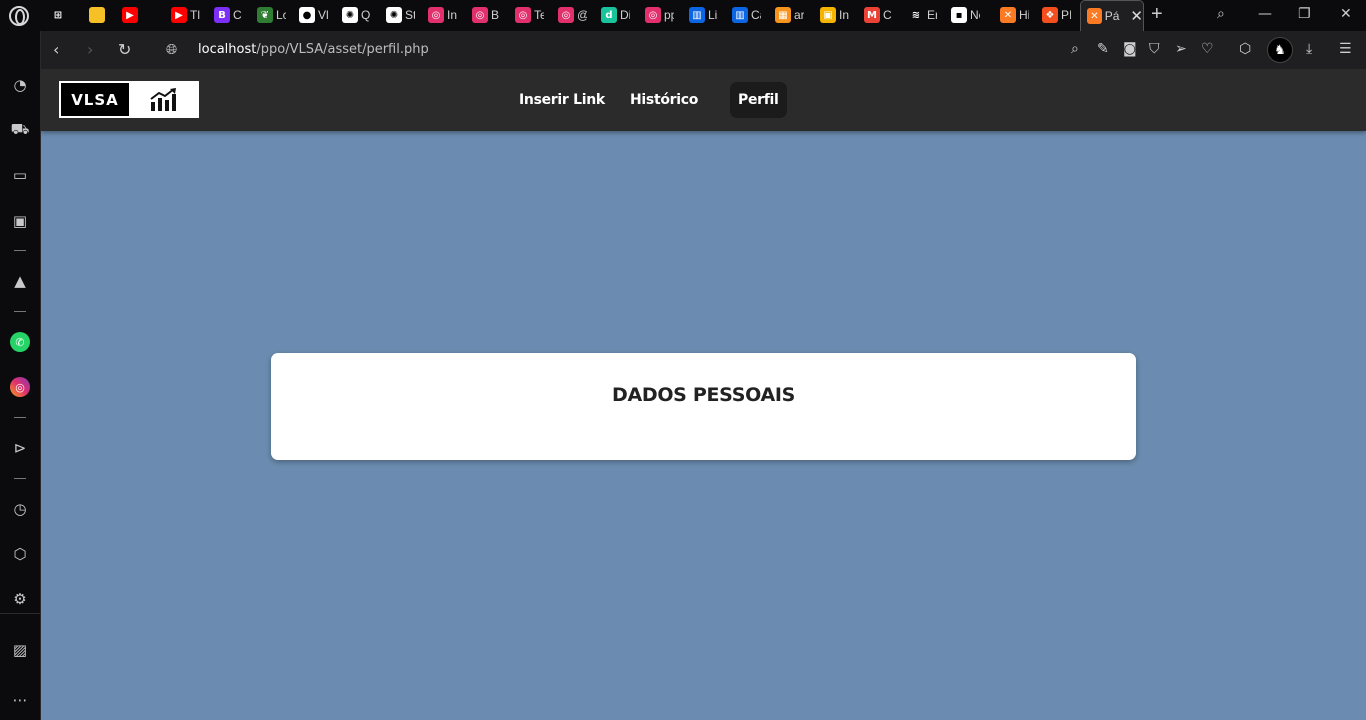 The height and width of the screenshot is (720, 1366). I want to click on more-icon: ⋯, so click(20, 700).